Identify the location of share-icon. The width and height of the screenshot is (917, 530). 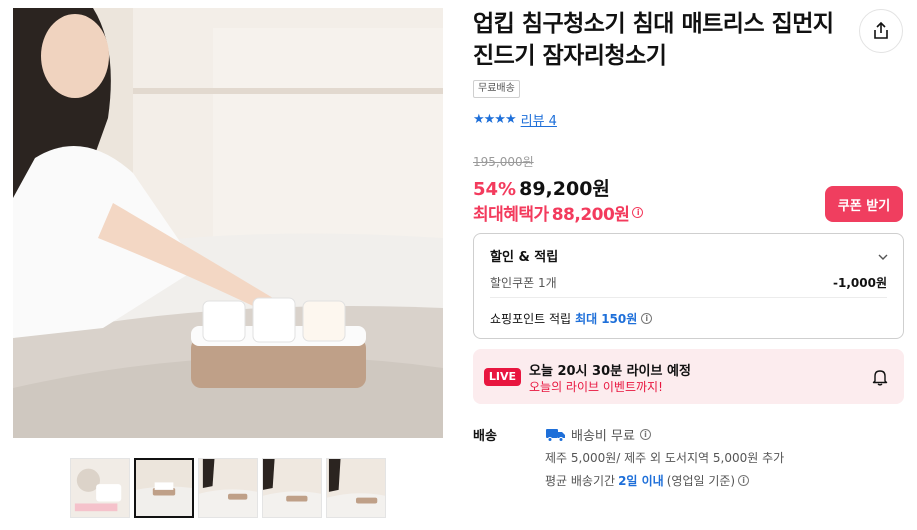
(881, 30).